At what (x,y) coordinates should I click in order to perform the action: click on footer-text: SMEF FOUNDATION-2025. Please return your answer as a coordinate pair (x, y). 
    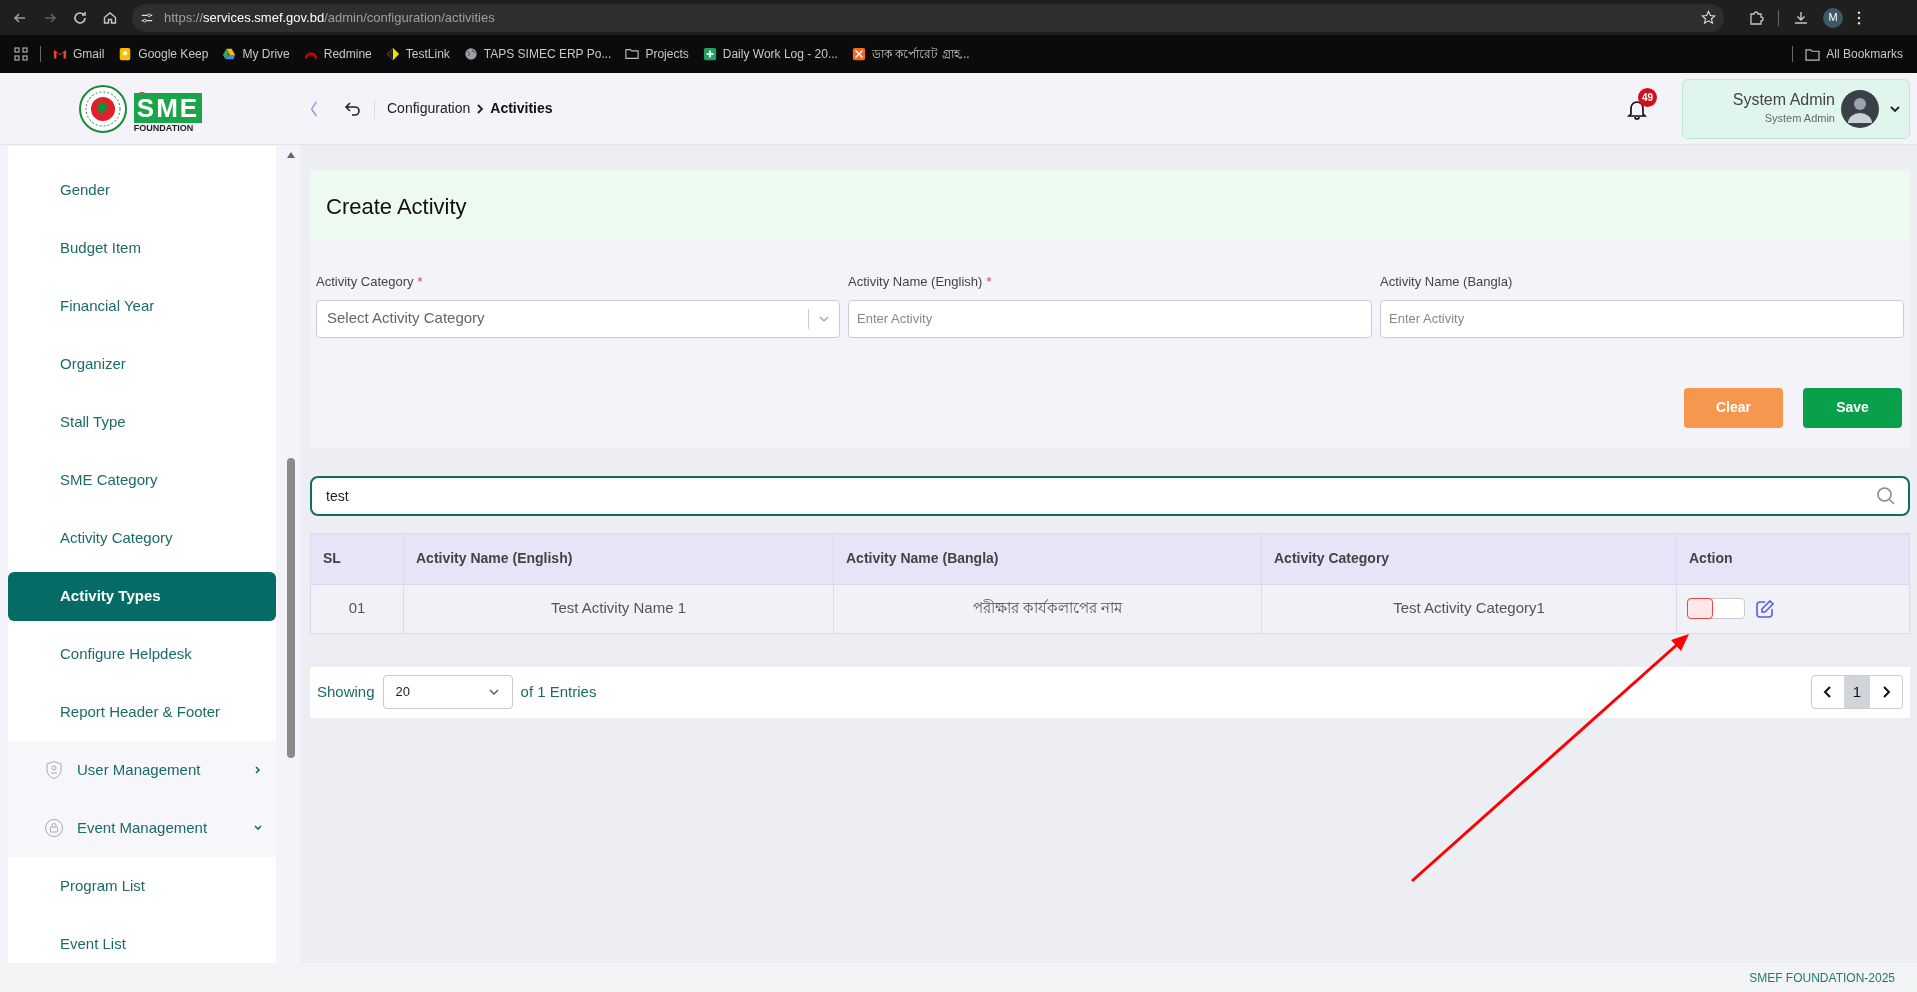
    Looking at the image, I should click on (1822, 978).